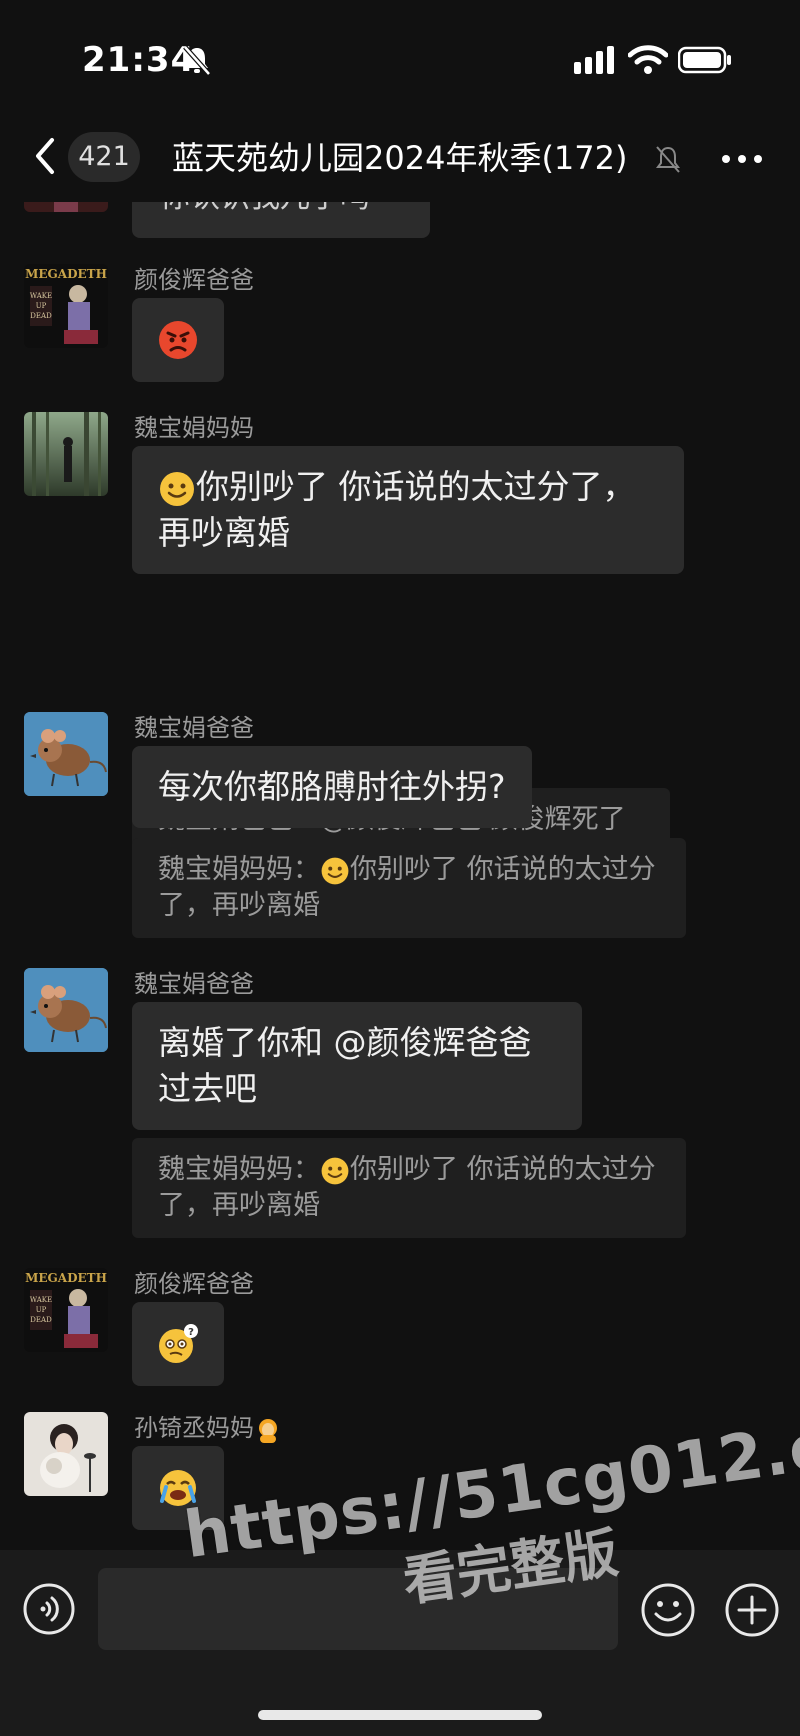 The height and width of the screenshot is (1736, 800). Describe the element at coordinates (358, 1609) in the screenshot. I see `message-input` at that location.